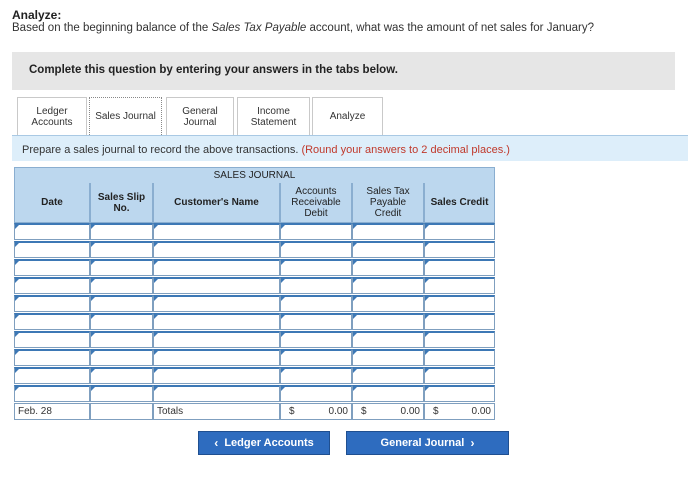 The image size is (700, 479). I want to click on tab-ledger-accounts: Ledger Accounts, so click(52, 116).